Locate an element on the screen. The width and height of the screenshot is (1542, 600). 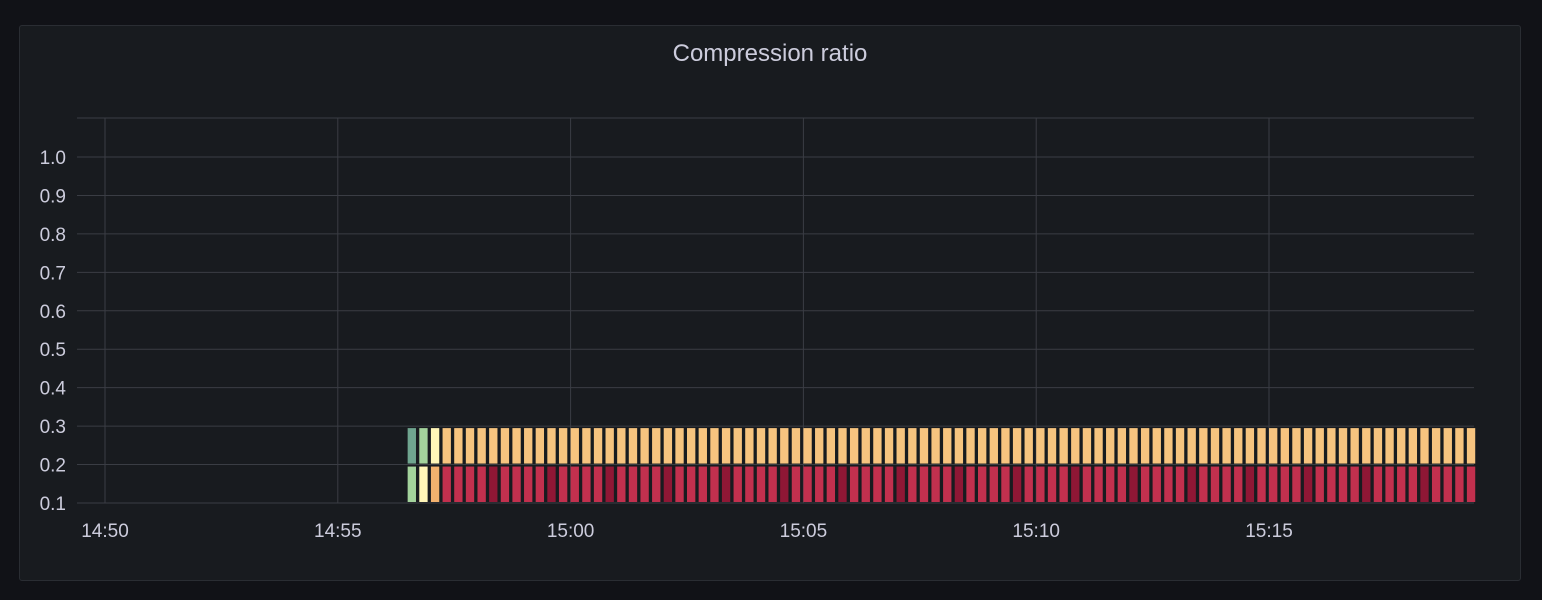
x-tick-label: 15:15 is located at coordinates (1269, 531).